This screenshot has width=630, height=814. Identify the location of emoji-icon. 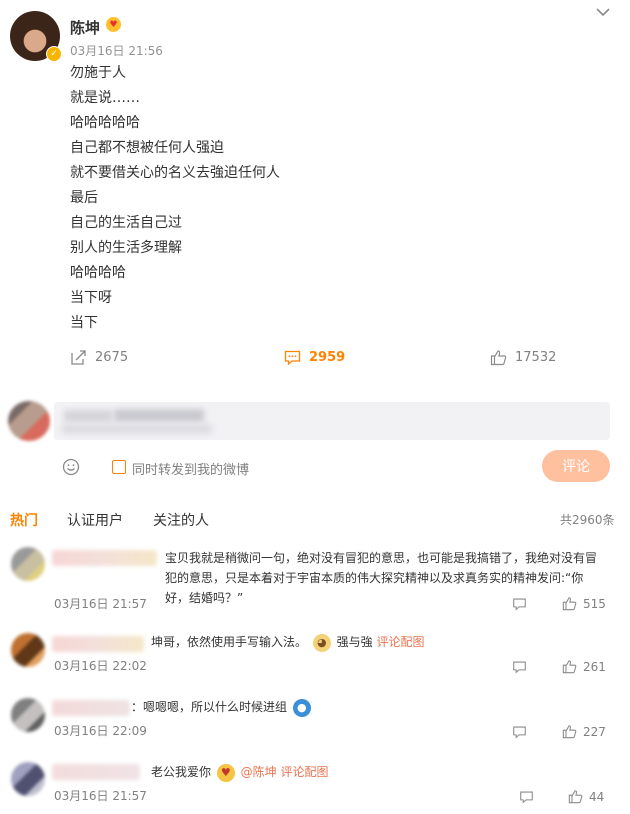
(71, 467).